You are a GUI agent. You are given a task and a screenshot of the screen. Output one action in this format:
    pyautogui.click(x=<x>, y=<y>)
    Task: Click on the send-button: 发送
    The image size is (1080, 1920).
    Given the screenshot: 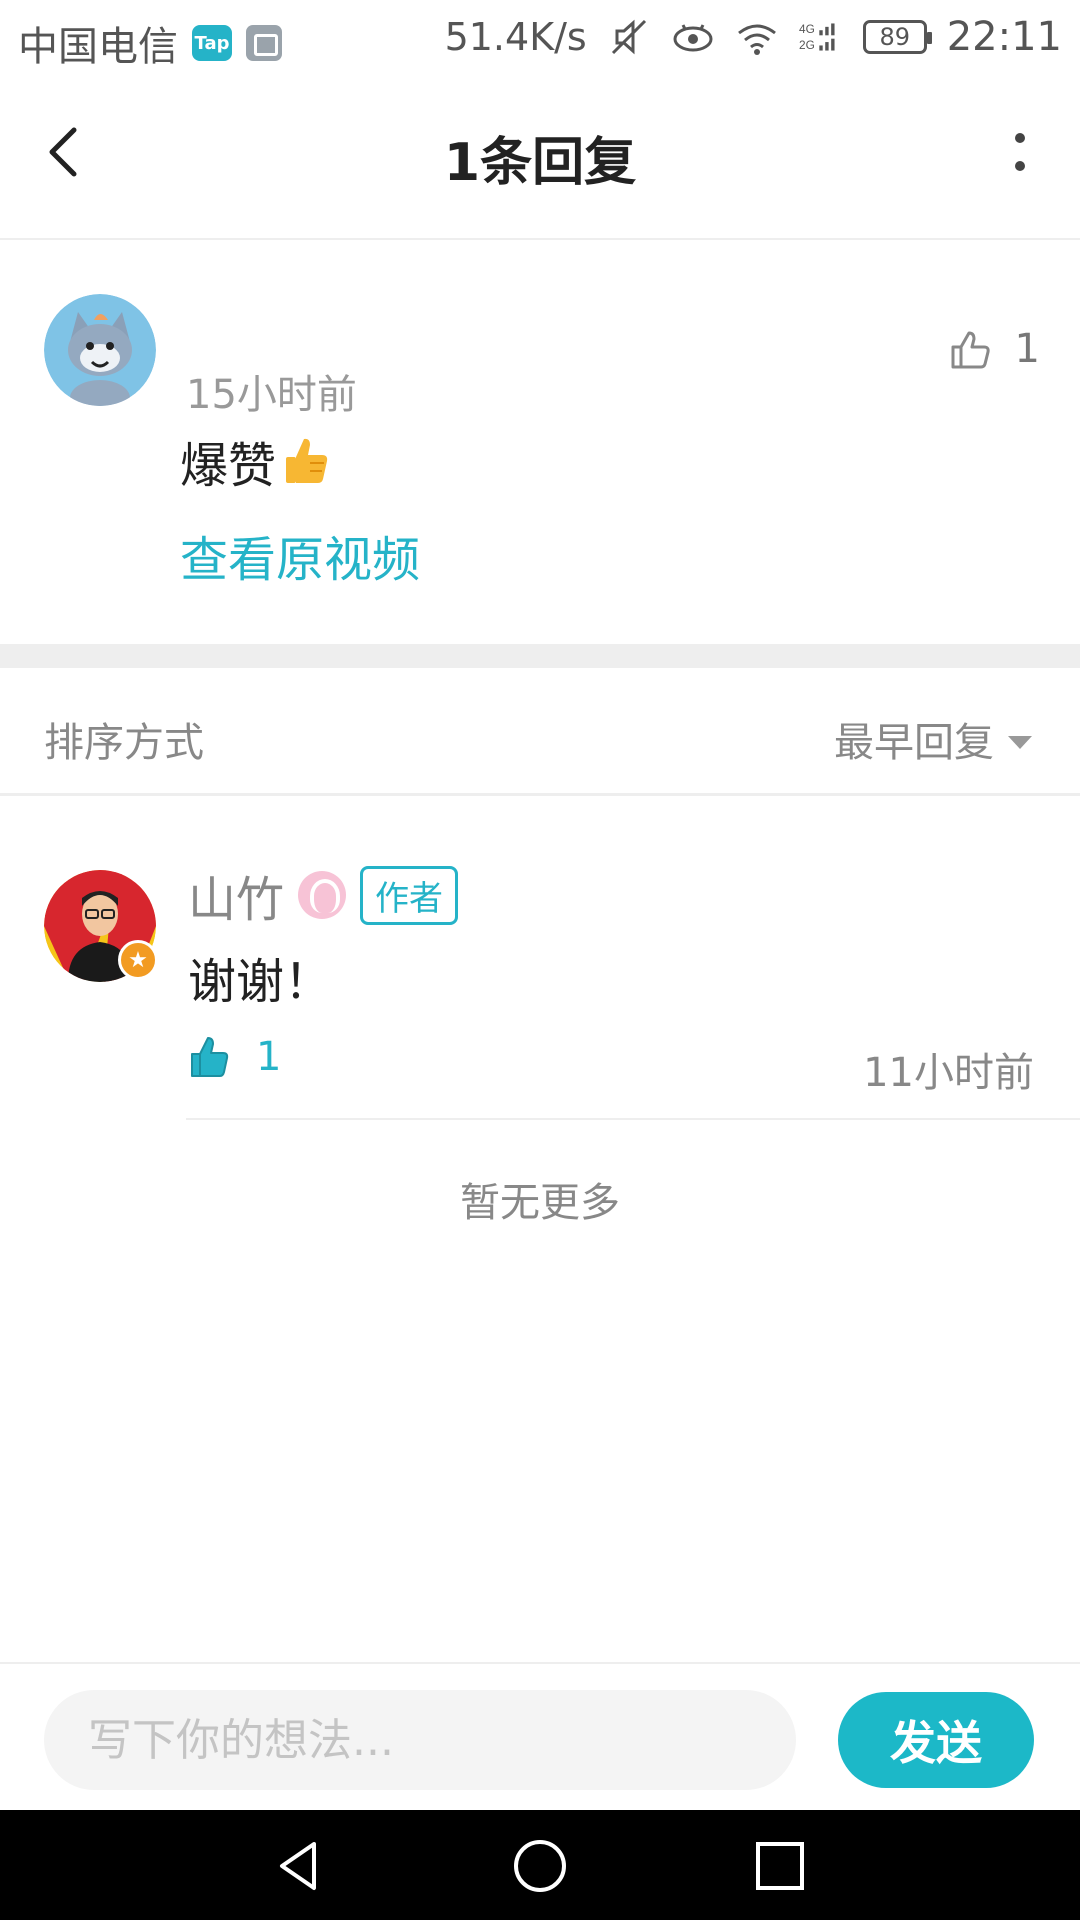 What is the action you would take?
    pyautogui.click(x=936, y=1740)
    